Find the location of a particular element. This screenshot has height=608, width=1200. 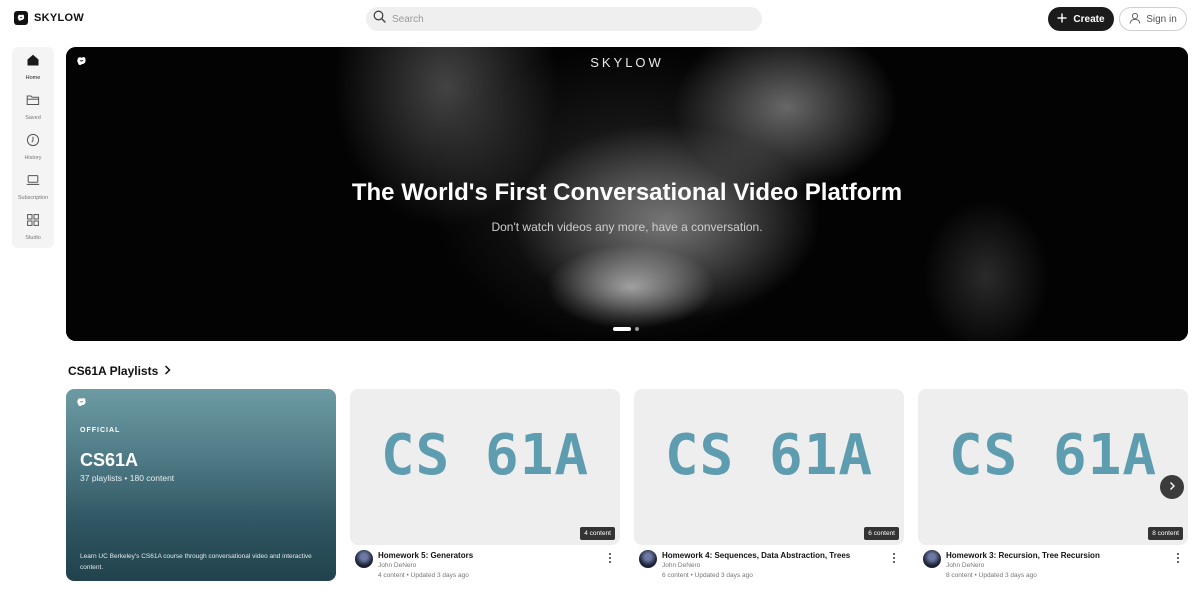

home-icon is located at coordinates (33, 62).